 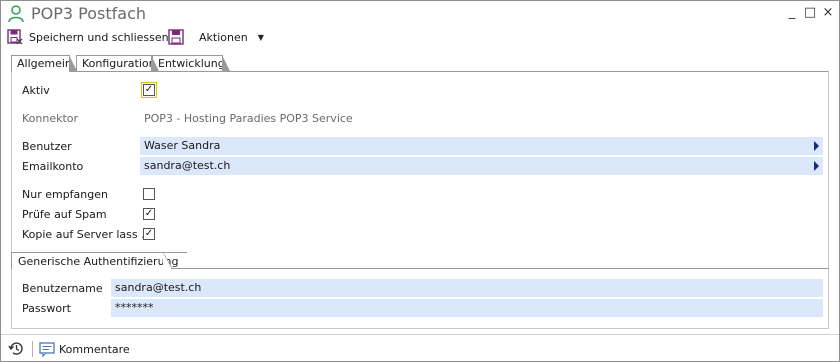 I want to click on tab-entwicklung: Entwicklung, so click(x=191, y=63).